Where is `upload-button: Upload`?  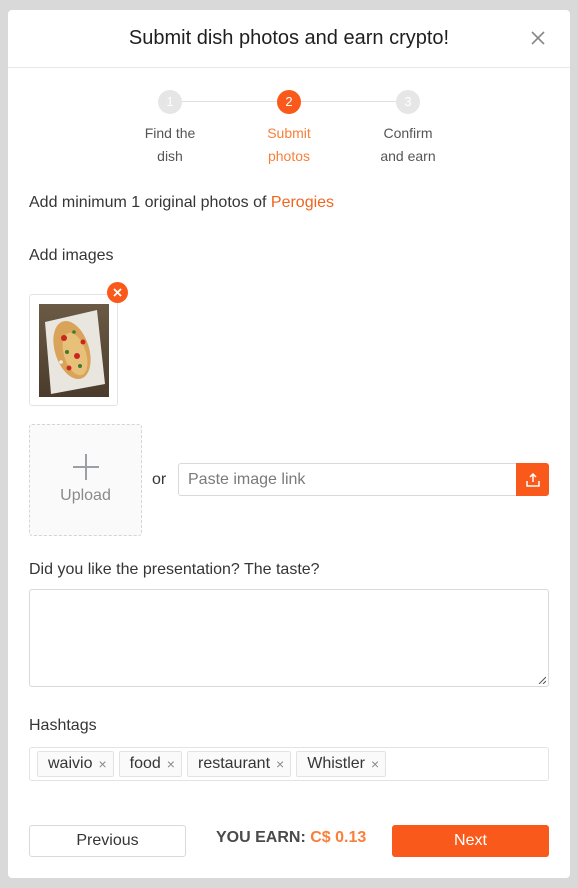 upload-button: Upload is located at coordinates (85, 480).